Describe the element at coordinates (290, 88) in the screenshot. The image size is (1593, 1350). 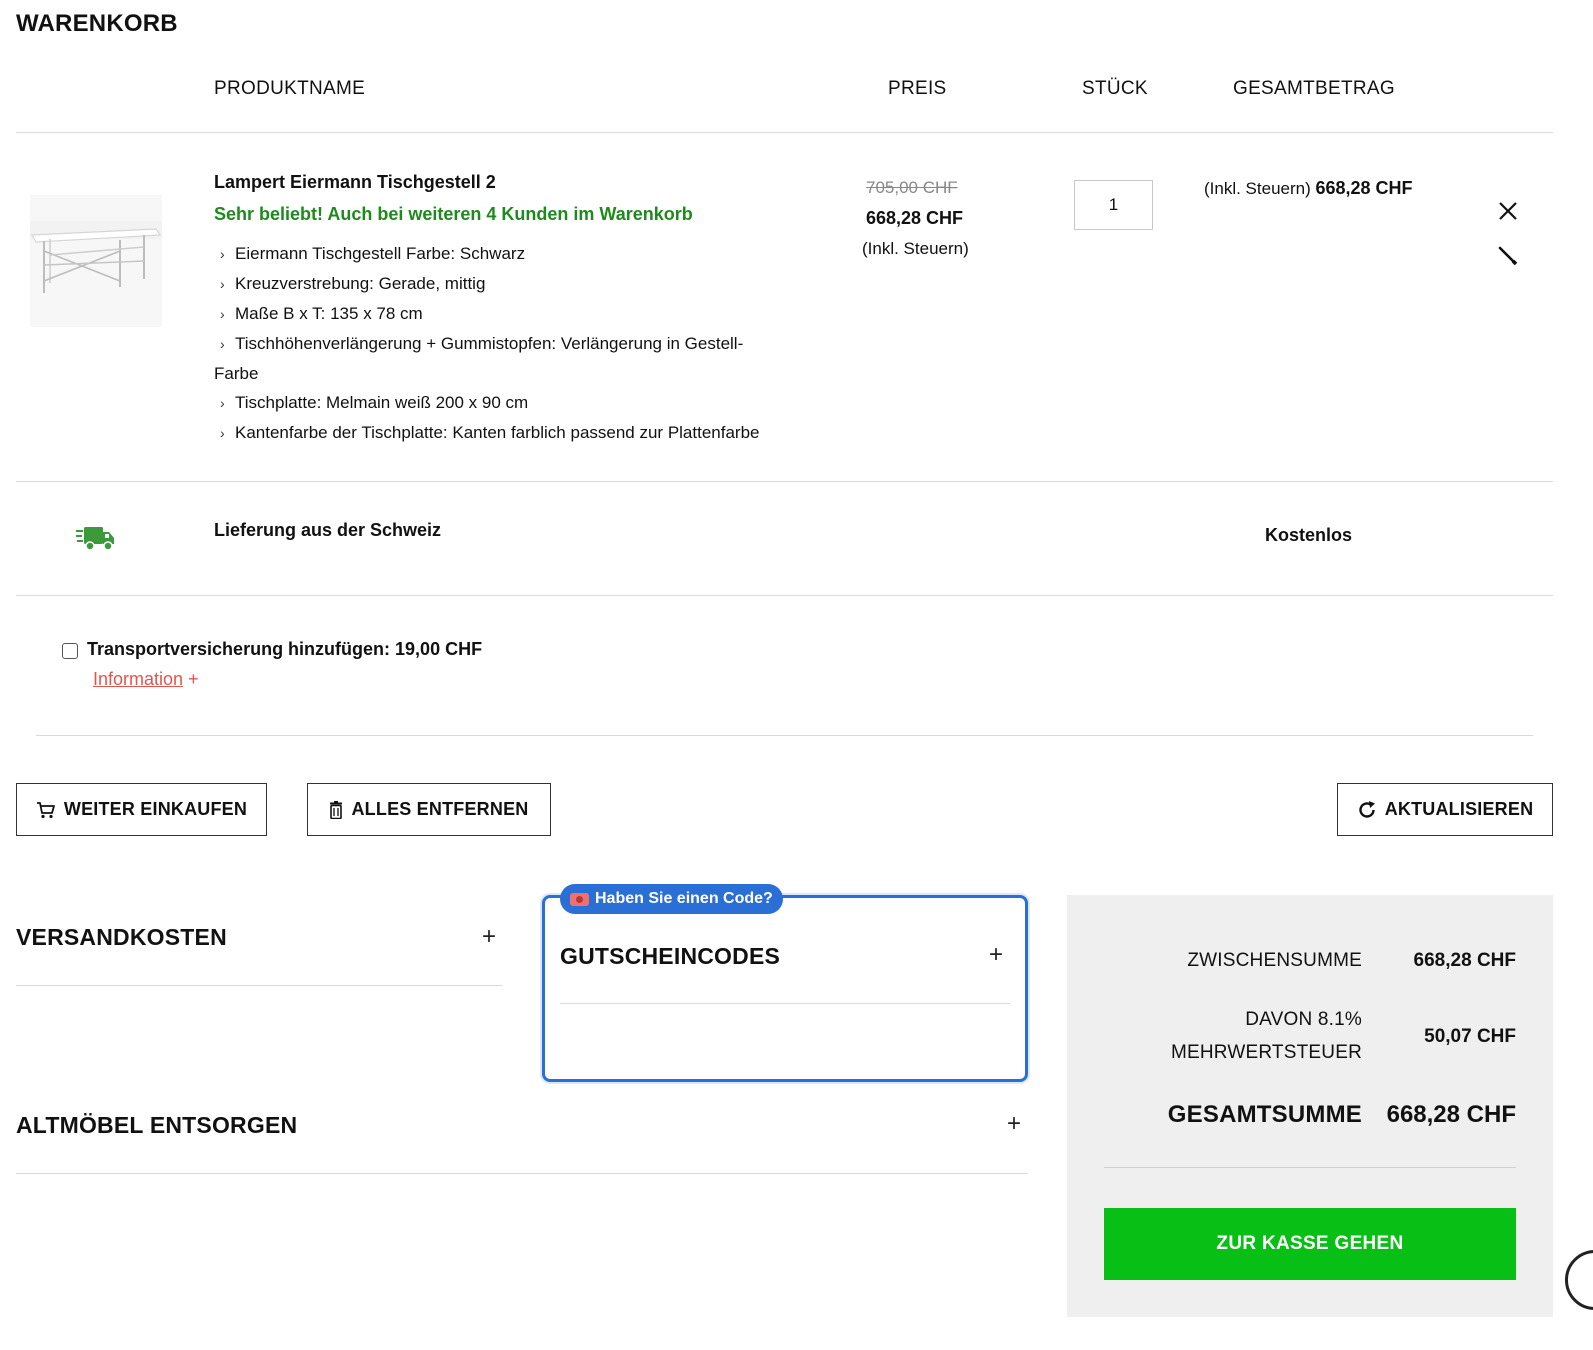
I see `column-header-product: PRODUKTNAME` at that location.